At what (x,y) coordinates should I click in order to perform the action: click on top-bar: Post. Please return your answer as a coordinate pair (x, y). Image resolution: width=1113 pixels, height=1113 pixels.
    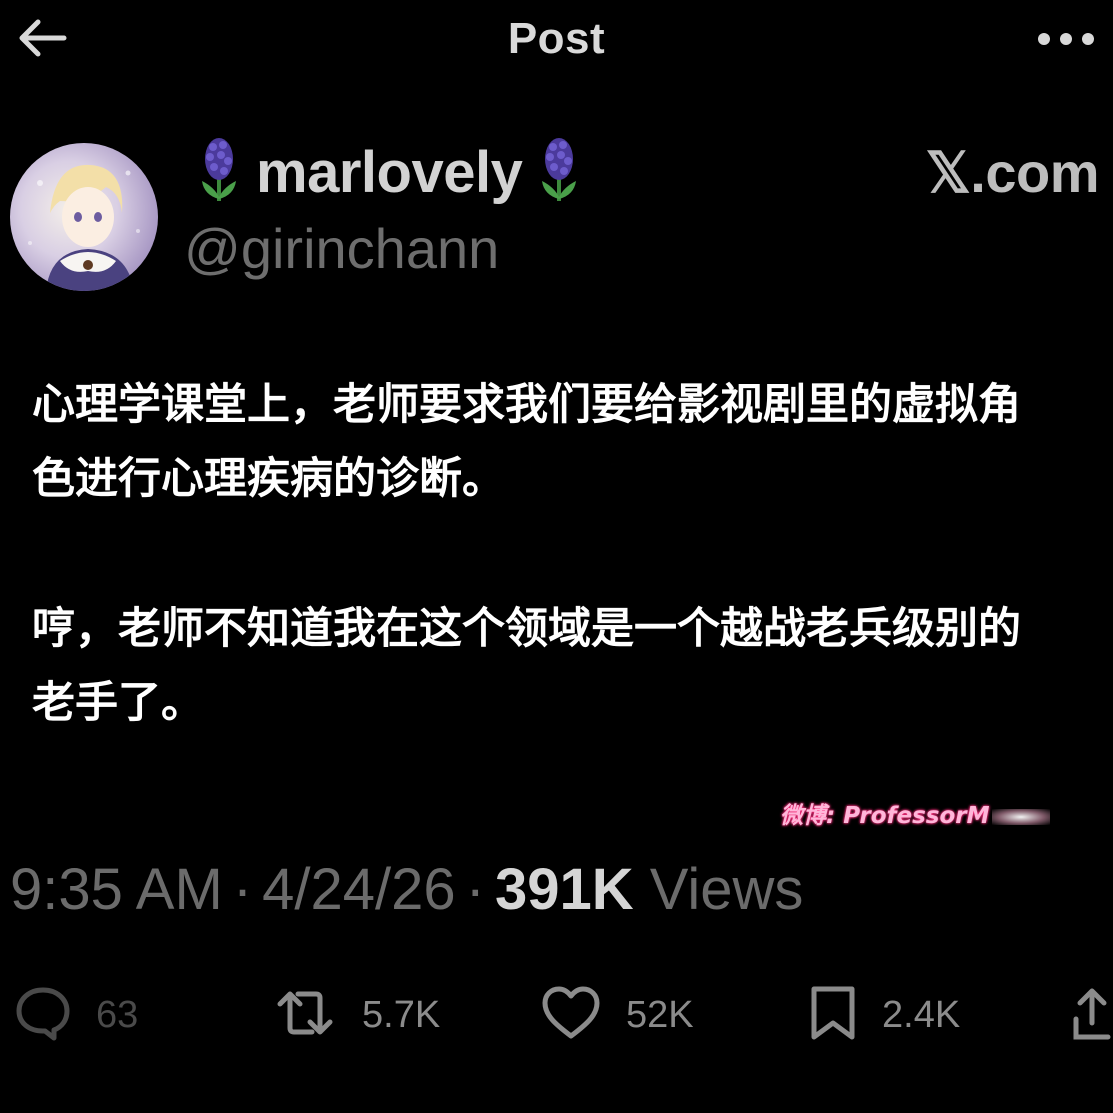
    Looking at the image, I should click on (556, 40).